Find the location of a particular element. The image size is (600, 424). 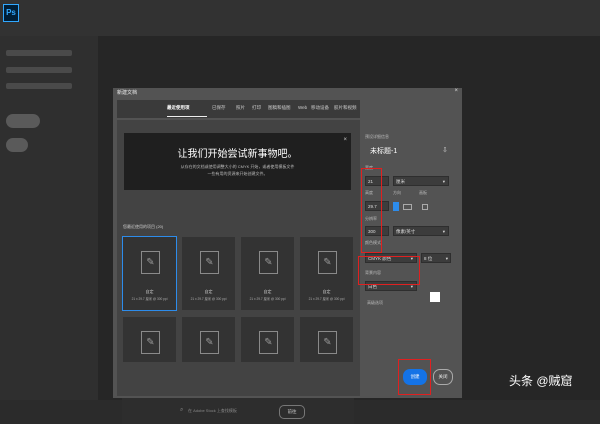

search-icon: ⌕ is located at coordinates (182, 410).